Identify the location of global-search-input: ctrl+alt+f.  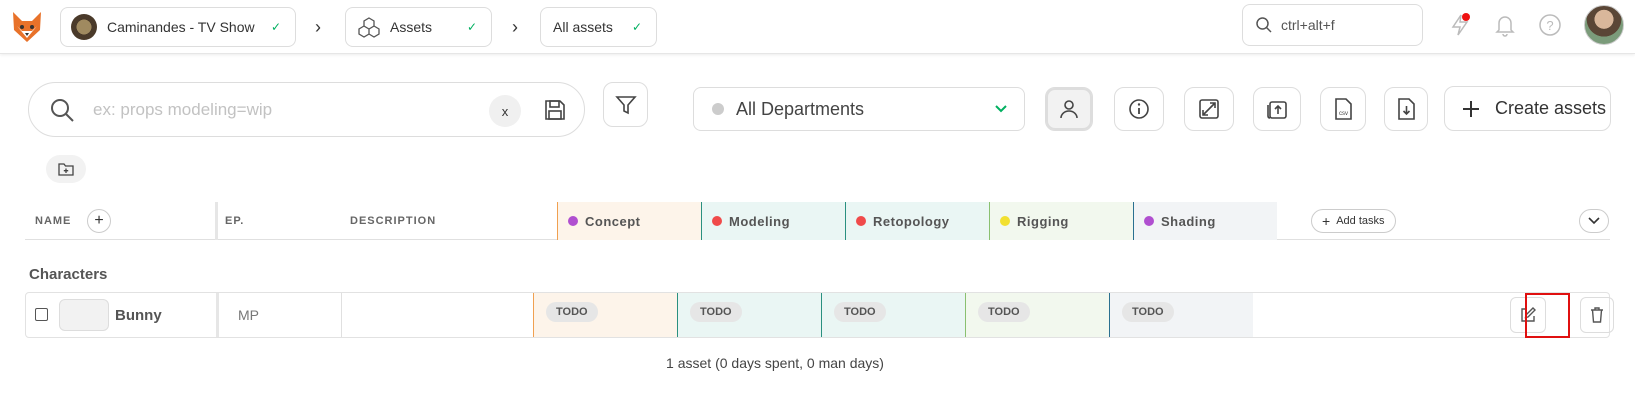
(1332, 25).